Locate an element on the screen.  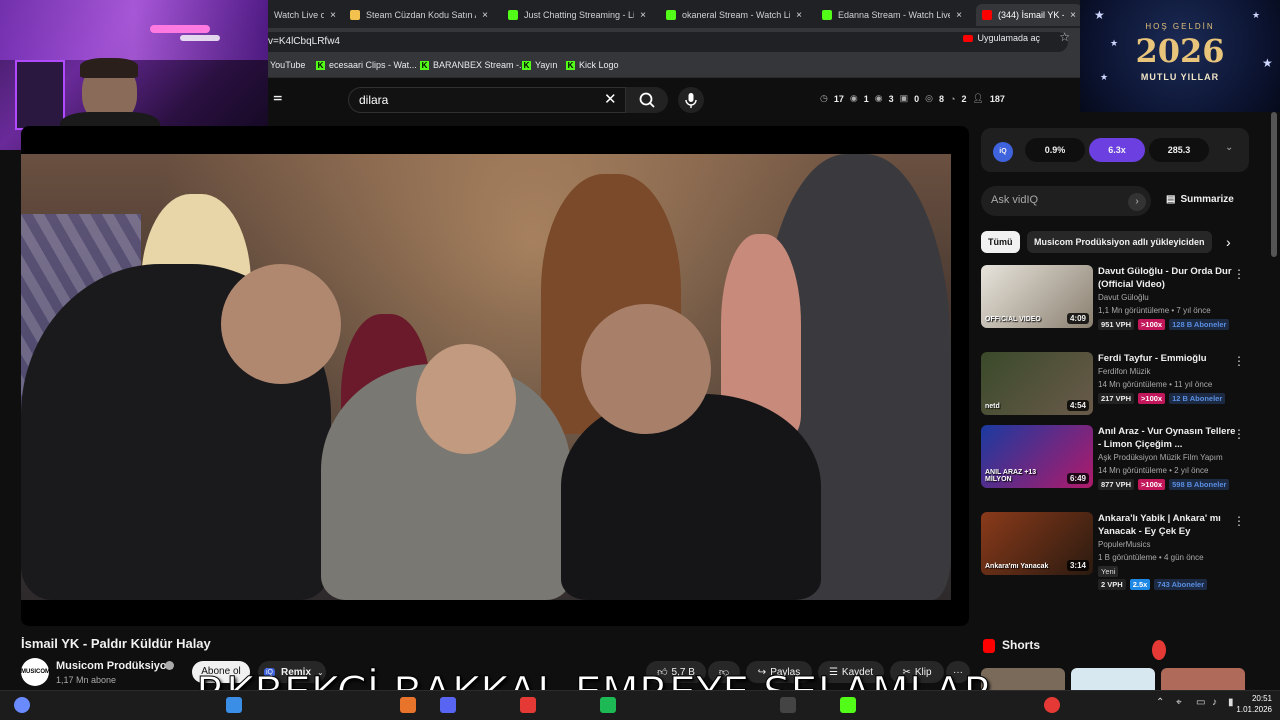
browser-tab: Watch Live o × is located at coordinates (305, 15).